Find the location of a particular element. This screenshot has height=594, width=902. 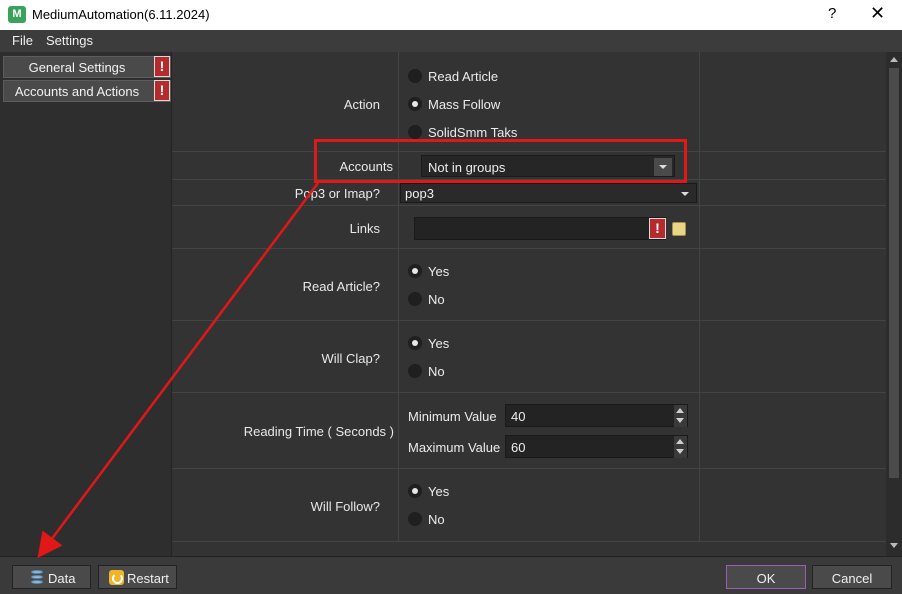

scroll-thumb is located at coordinates (894, 273).